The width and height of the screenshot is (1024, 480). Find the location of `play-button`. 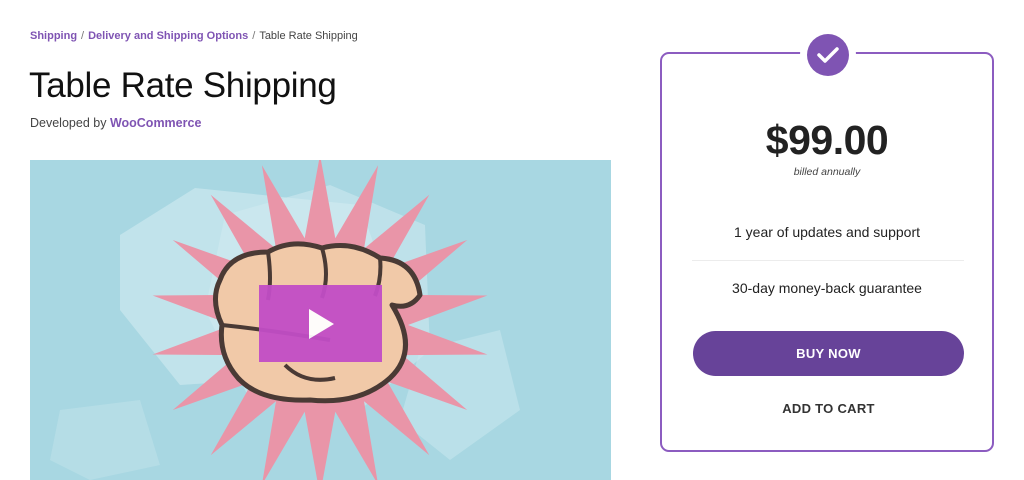

play-button is located at coordinates (320, 323).